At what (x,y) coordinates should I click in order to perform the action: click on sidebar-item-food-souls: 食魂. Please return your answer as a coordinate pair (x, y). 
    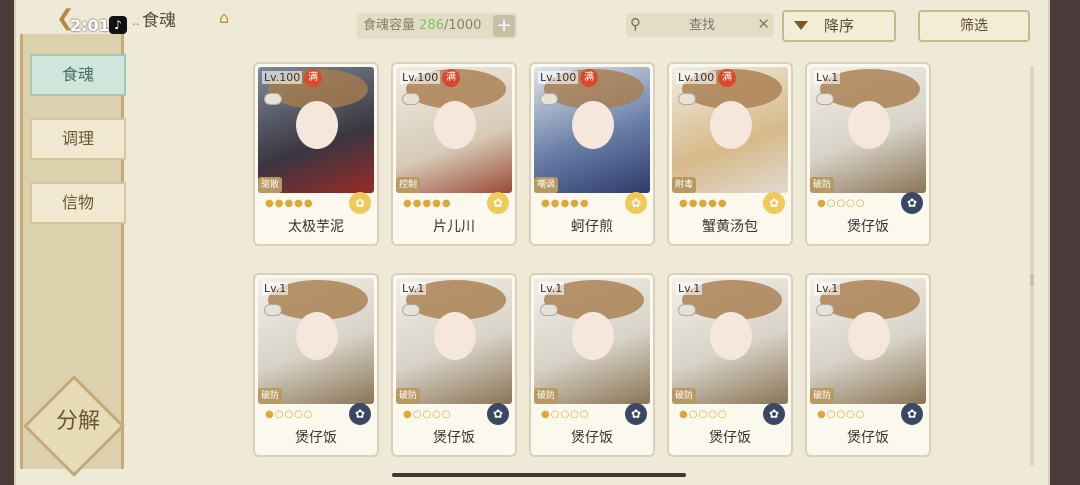
    Looking at the image, I should click on (78, 75).